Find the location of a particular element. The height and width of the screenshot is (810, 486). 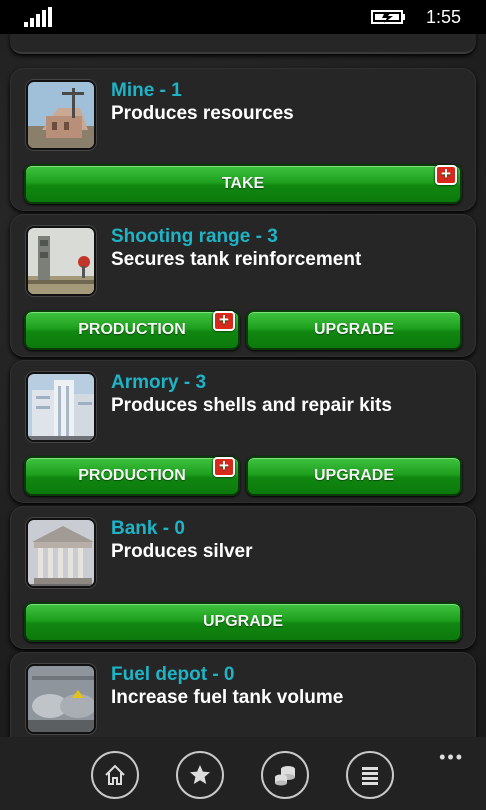

previous-card-edge is located at coordinates (243, 44).